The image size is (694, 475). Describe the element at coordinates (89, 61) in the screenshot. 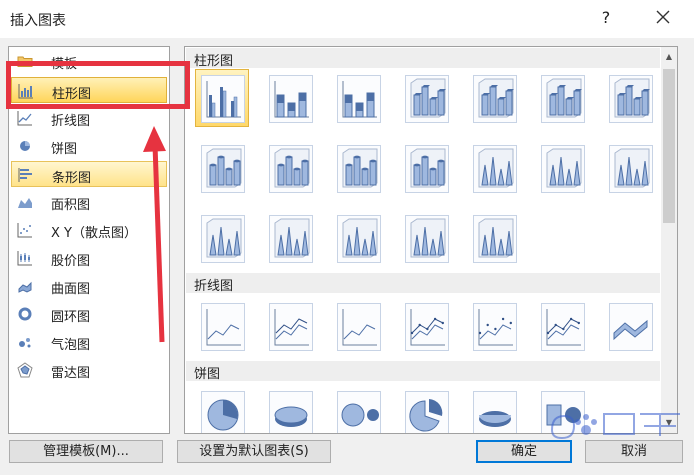

I see `category-template: 模板` at that location.